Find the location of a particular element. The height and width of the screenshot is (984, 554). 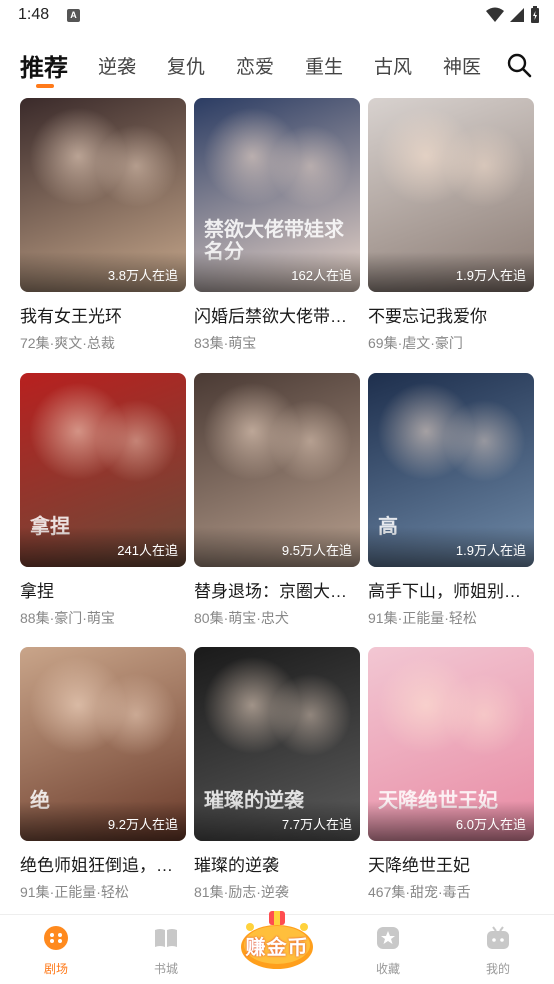

drama-card: 禁欲大佬带娃求名分 162人在追 闪婚后禁欲大佬带… 83集·萌宝 is located at coordinates (277, 225).